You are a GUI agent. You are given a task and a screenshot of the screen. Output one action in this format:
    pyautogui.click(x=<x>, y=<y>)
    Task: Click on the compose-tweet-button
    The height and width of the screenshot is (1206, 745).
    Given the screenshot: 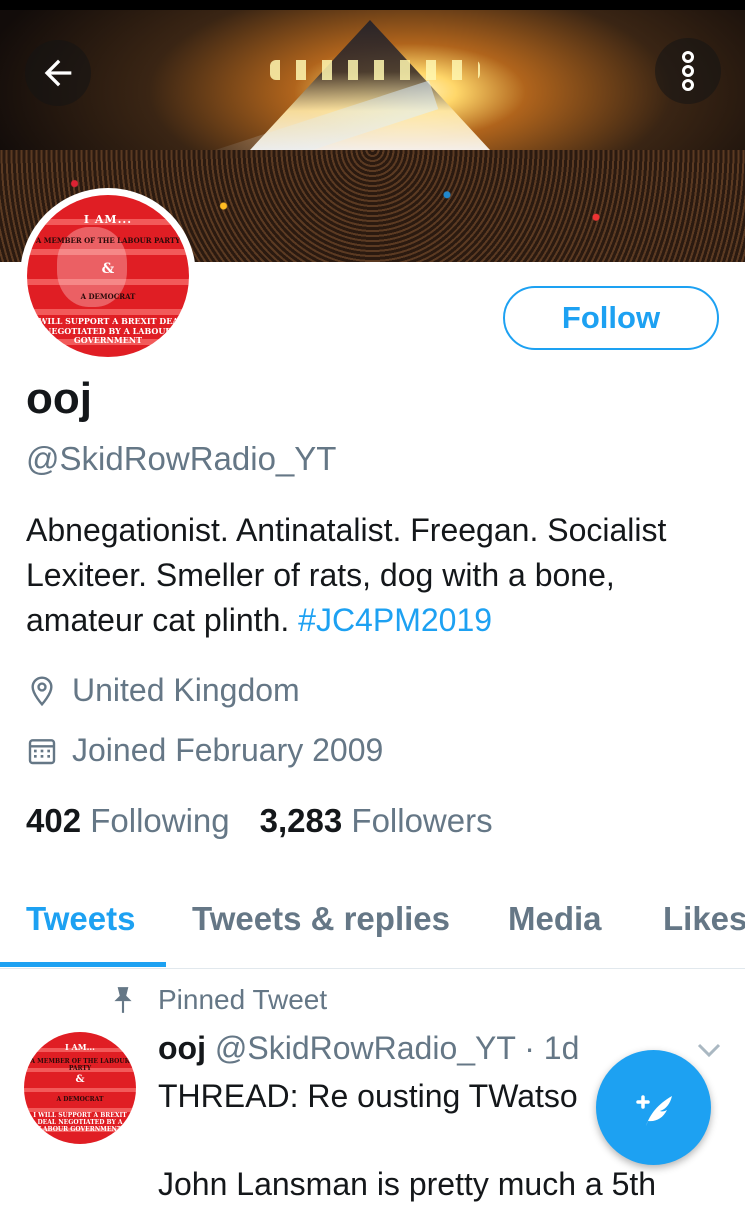 What is the action you would take?
    pyautogui.click(x=653, y=1107)
    